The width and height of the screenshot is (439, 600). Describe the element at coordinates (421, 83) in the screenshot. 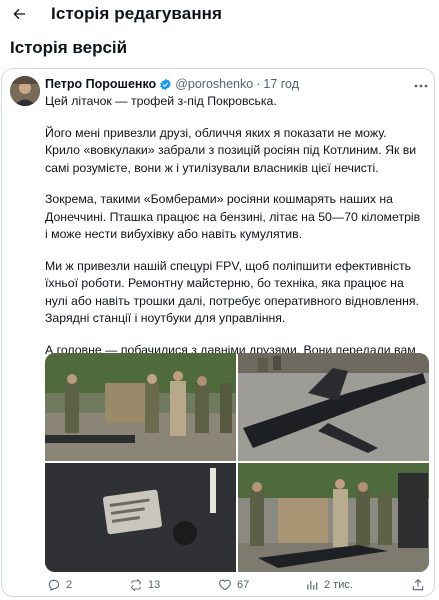

I see `more-options-button` at that location.